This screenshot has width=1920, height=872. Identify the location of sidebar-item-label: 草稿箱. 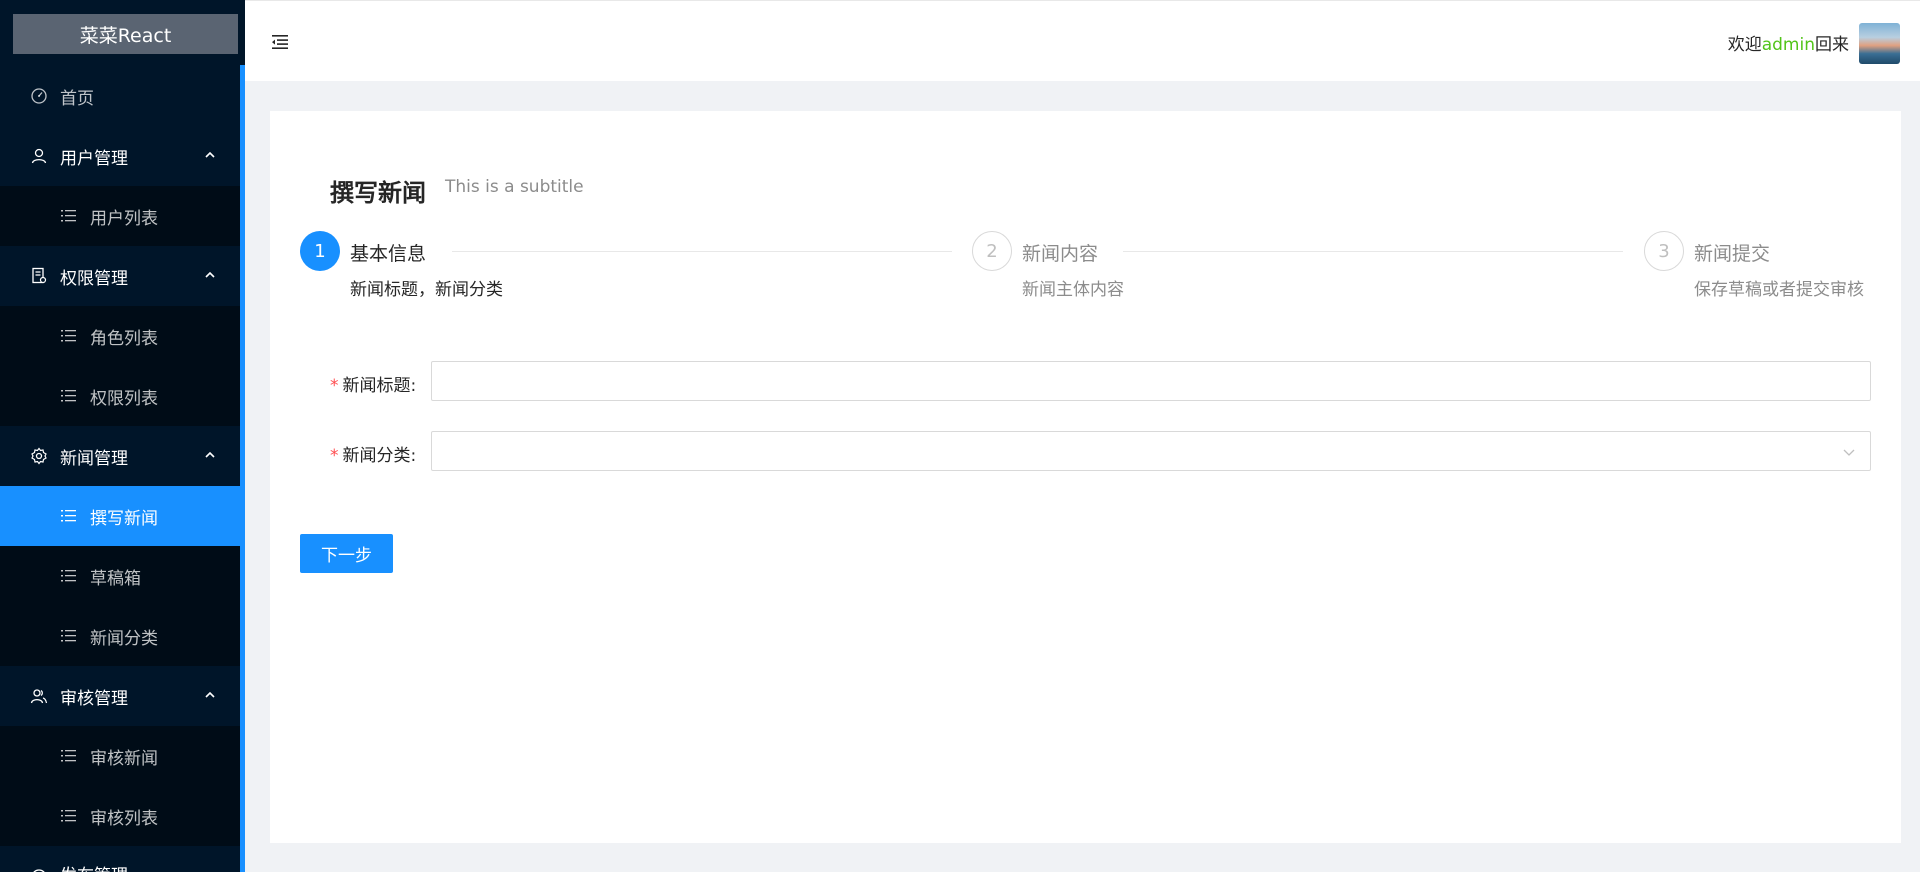
(115, 578).